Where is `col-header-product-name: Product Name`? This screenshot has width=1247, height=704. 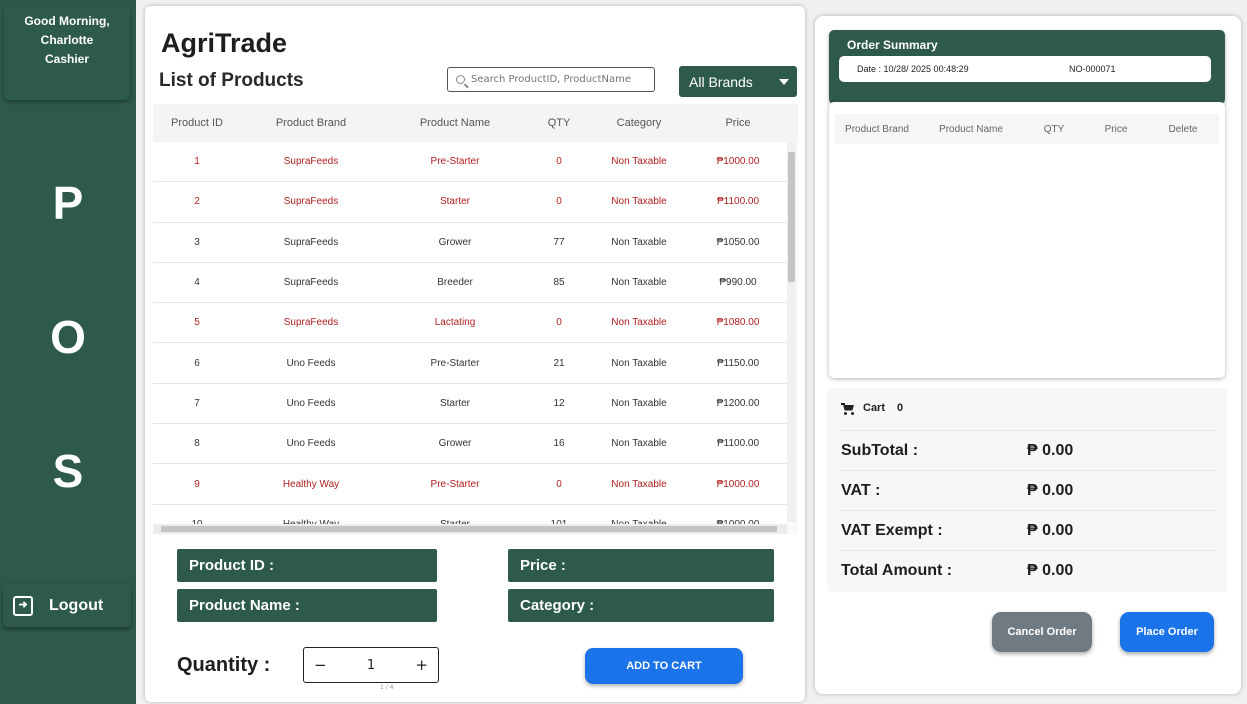 col-header-product-name: Product Name is located at coordinates (455, 123).